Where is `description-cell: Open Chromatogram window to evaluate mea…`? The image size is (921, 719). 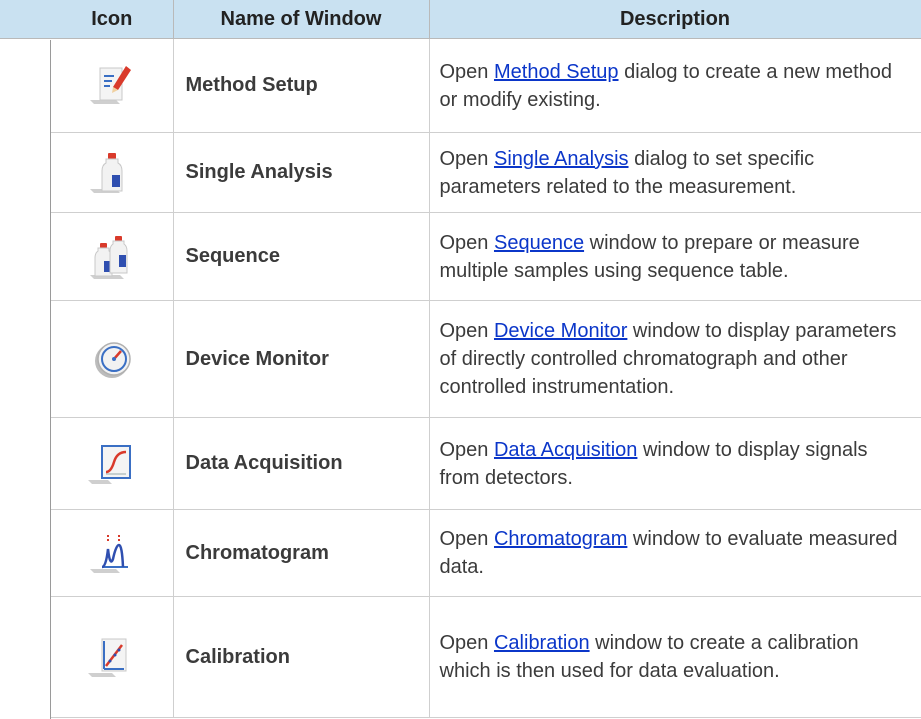 description-cell: Open Chromatogram window to evaluate mea… is located at coordinates (675, 553).